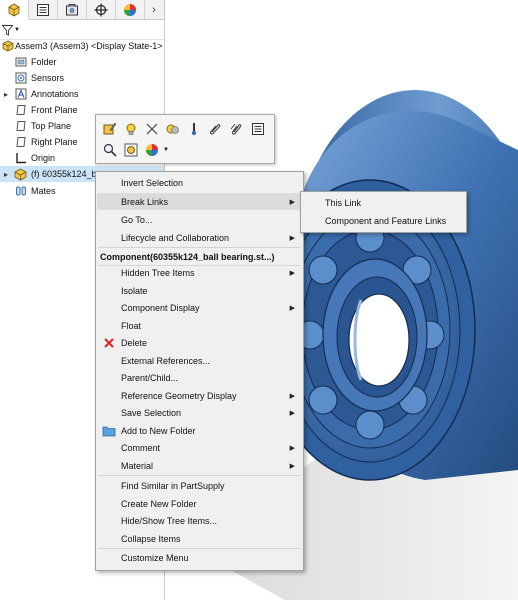 The height and width of the screenshot is (602, 518). Describe the element at coordinates (82, 46) in the screenshot. I see `tree-root-assembly: Assem3 (Assem3) <Display State-1>` at that location.